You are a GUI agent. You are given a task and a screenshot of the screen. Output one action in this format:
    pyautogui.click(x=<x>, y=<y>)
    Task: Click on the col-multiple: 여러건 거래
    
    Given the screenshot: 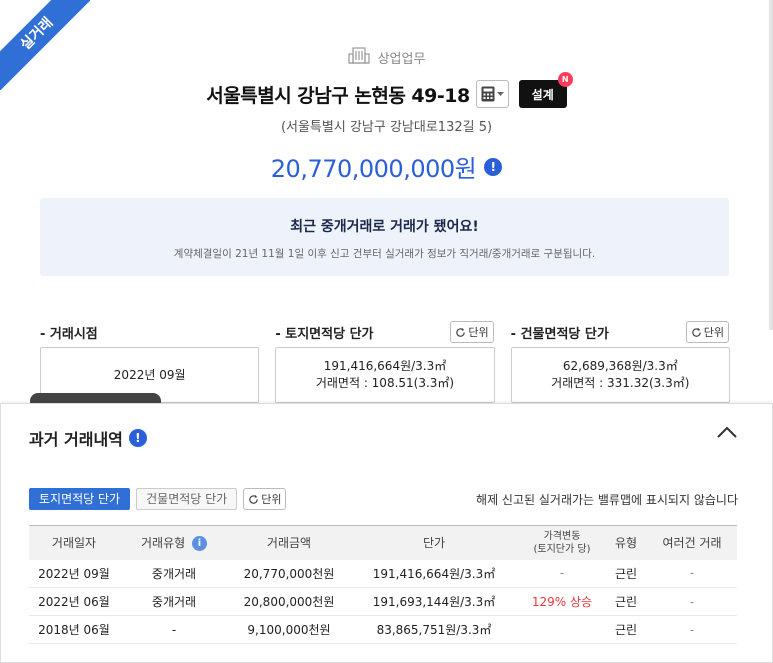 What is the action you would take?
    pyautogui.click(x=692, y=543)
    